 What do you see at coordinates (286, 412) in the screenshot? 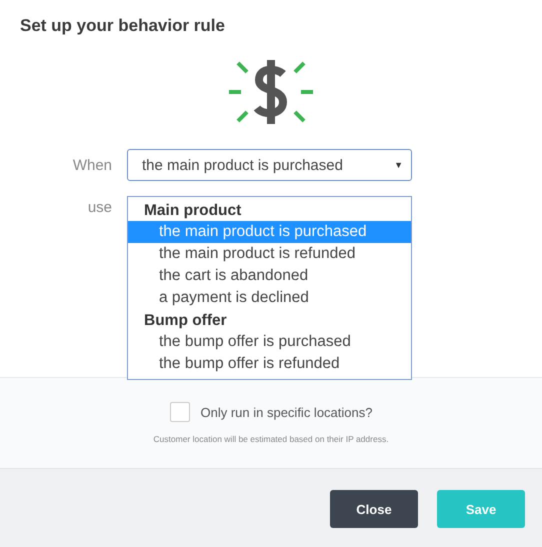
I see `checkbox-label: Only run in specific locations?` at bounding box center [286, 412].